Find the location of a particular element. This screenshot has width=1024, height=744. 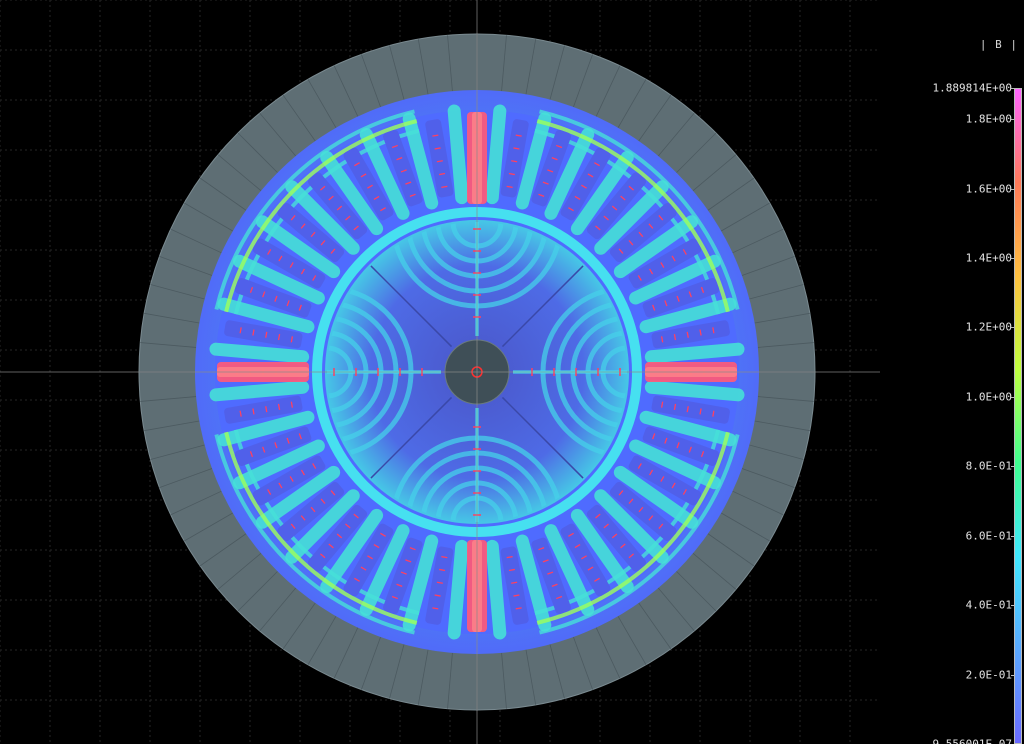

legend-tick-label: 8.0E-01 is located at coordinates (988, 466).